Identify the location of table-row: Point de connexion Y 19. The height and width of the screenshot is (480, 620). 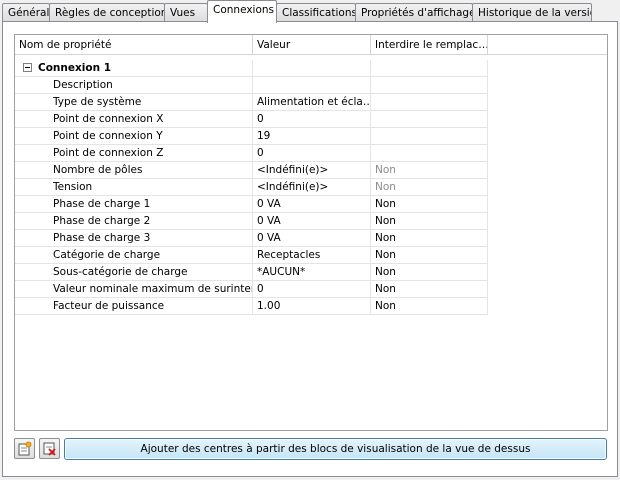
(251, 136).